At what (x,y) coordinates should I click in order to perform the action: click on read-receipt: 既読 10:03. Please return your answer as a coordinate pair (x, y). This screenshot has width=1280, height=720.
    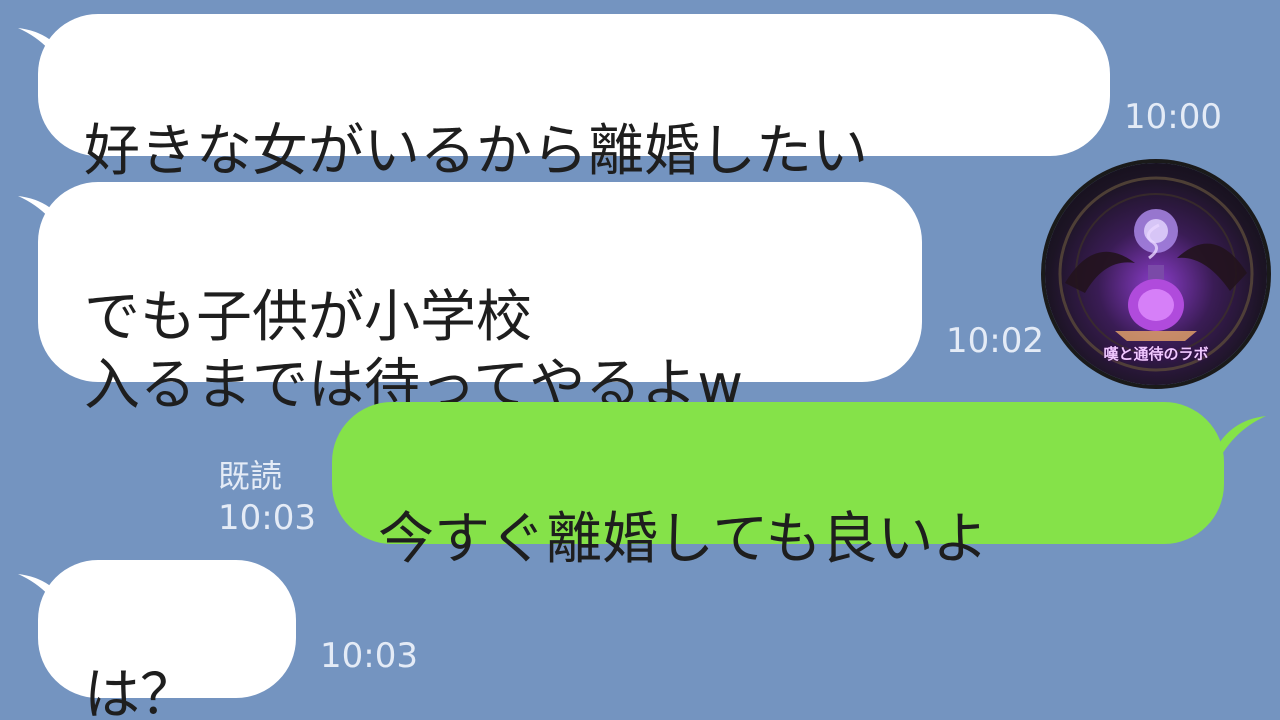
    Looking at the image, I should click on (267, 497).